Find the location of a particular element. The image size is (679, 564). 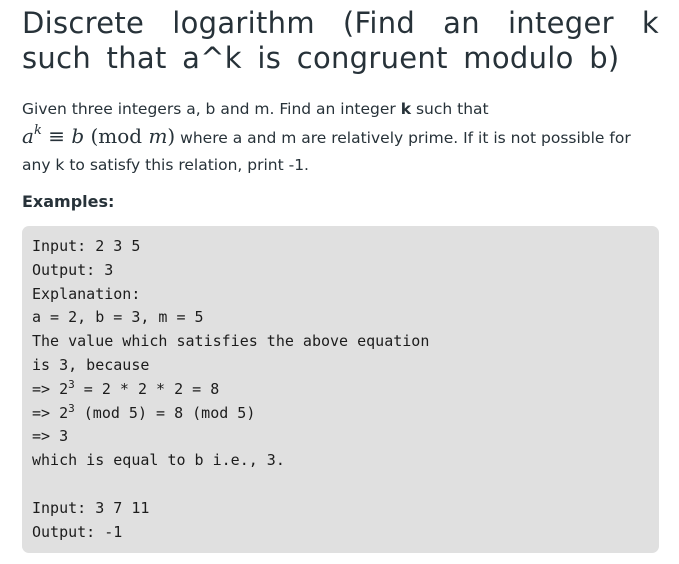

code-line: Input: 2 3 5 is located at coordinates (86, 246).